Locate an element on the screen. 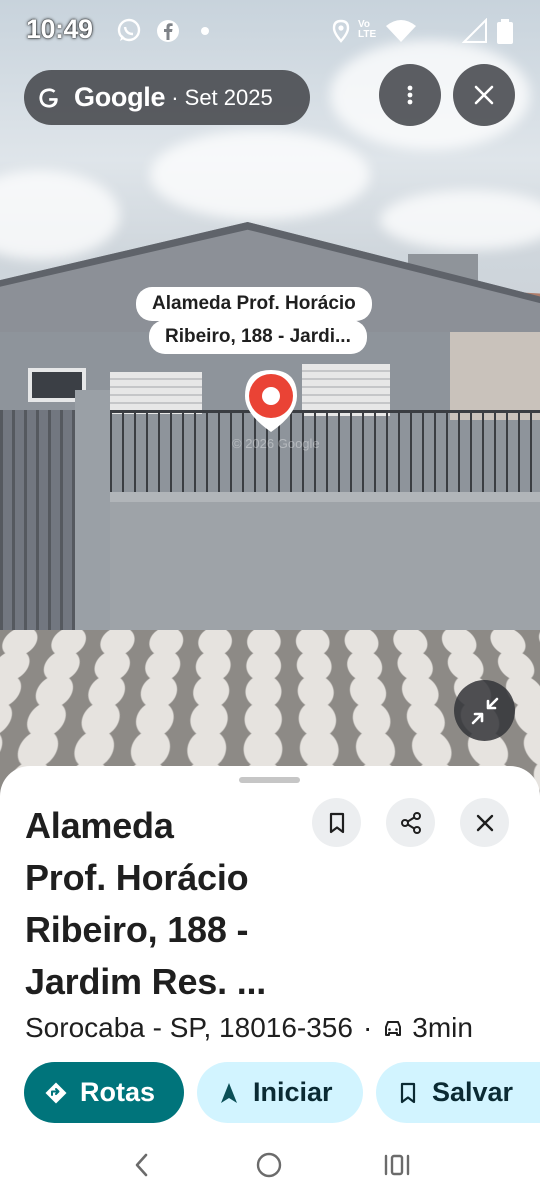 The width and height of the screenshot is (540, 1200). start-navigation-button: Iniciar is located at coordinates (280, 1092).